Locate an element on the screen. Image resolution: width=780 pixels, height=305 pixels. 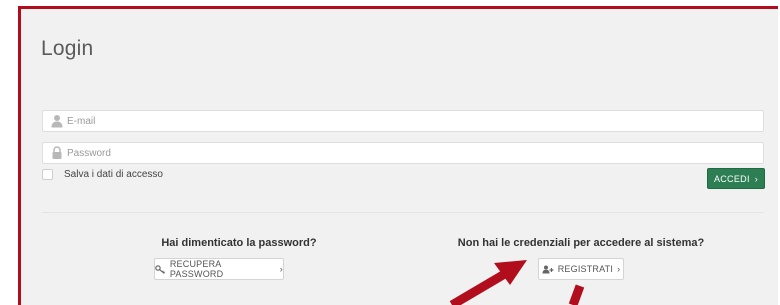
key-icon is located at coordinates (160, 269).